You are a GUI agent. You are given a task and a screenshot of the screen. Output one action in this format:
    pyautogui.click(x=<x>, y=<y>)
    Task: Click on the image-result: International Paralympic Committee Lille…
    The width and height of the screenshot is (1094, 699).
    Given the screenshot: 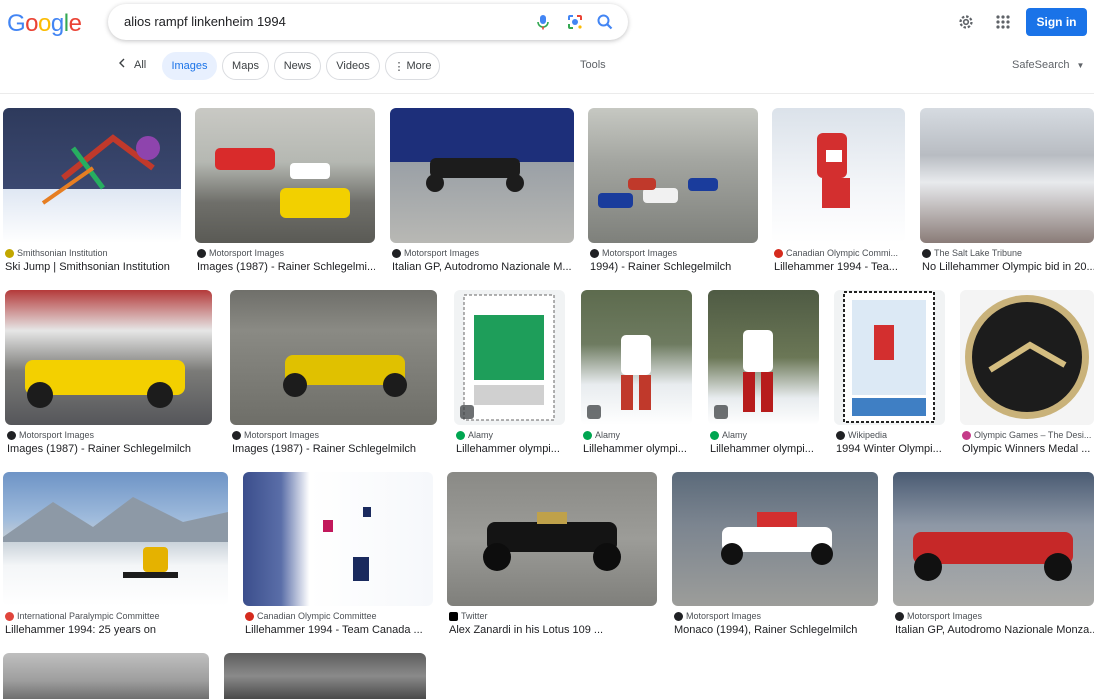 What is the action you would take?
    pyautogui.click(x=115, y=558)
    